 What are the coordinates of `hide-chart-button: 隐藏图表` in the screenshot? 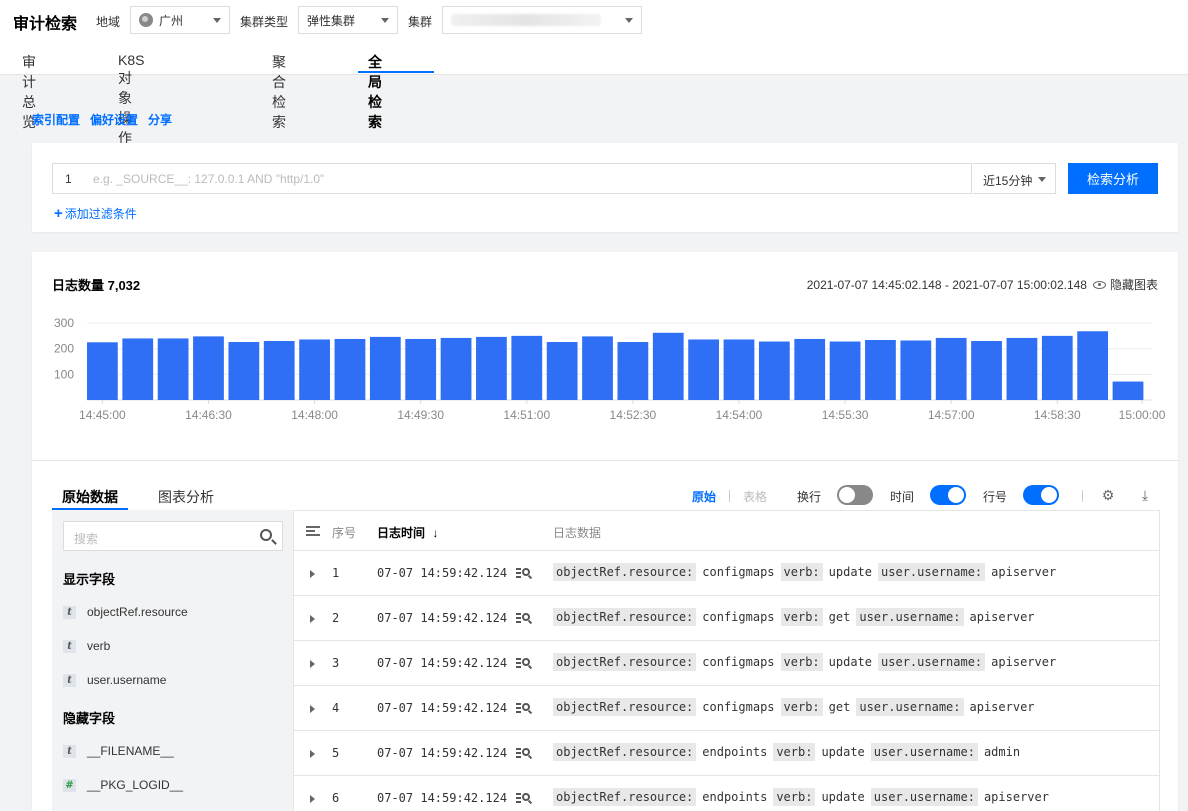 It's located at (1134, 284).